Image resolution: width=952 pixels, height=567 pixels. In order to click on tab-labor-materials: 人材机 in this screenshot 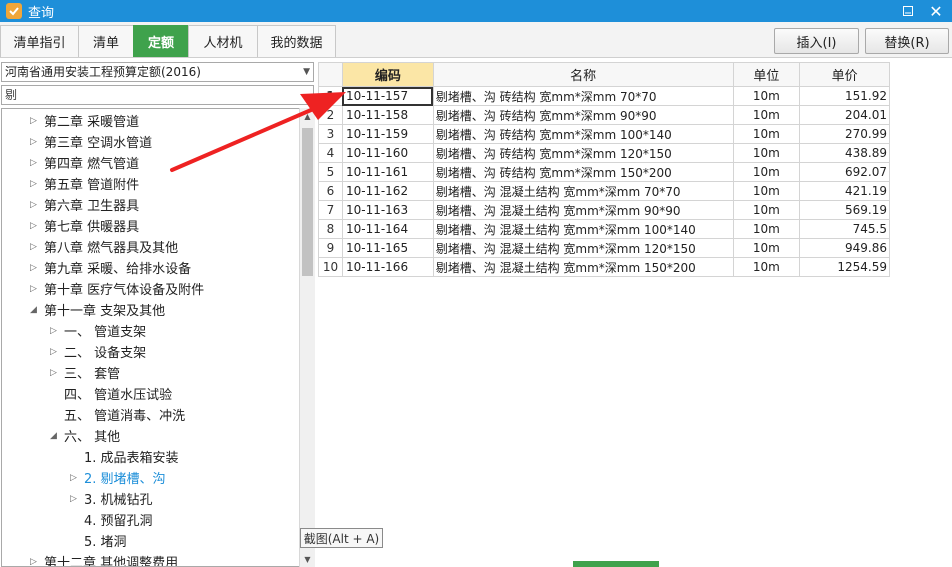, I will do `click(223, 41)`.